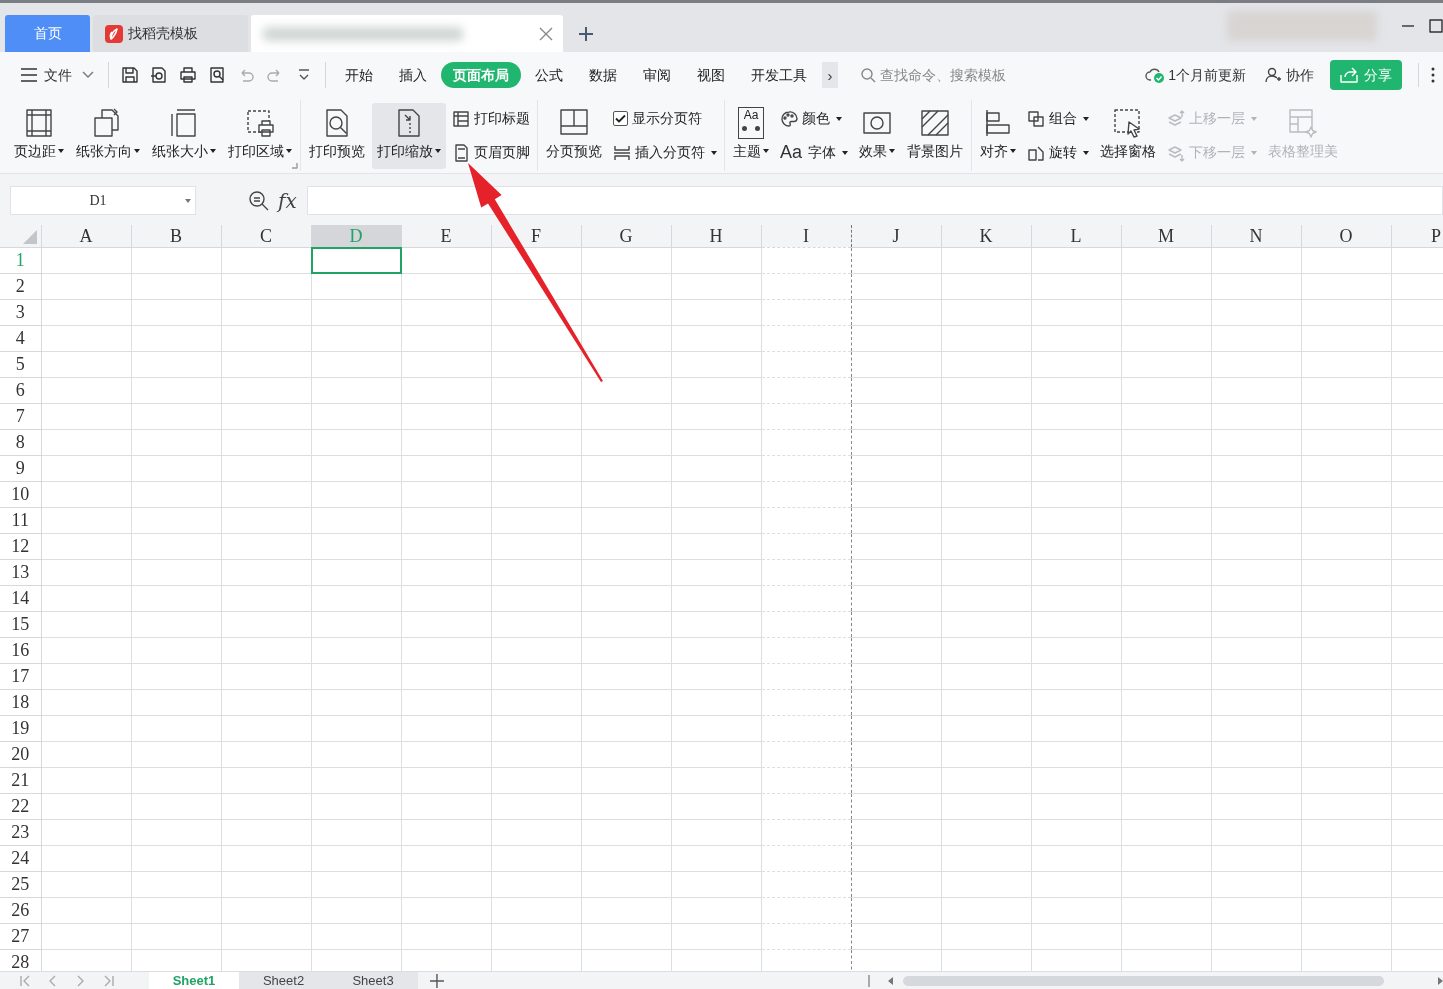  What do you see at coordinates (20, 286) in the screenshot?
I see `row-header: 2` at bounding box center [20, 286].